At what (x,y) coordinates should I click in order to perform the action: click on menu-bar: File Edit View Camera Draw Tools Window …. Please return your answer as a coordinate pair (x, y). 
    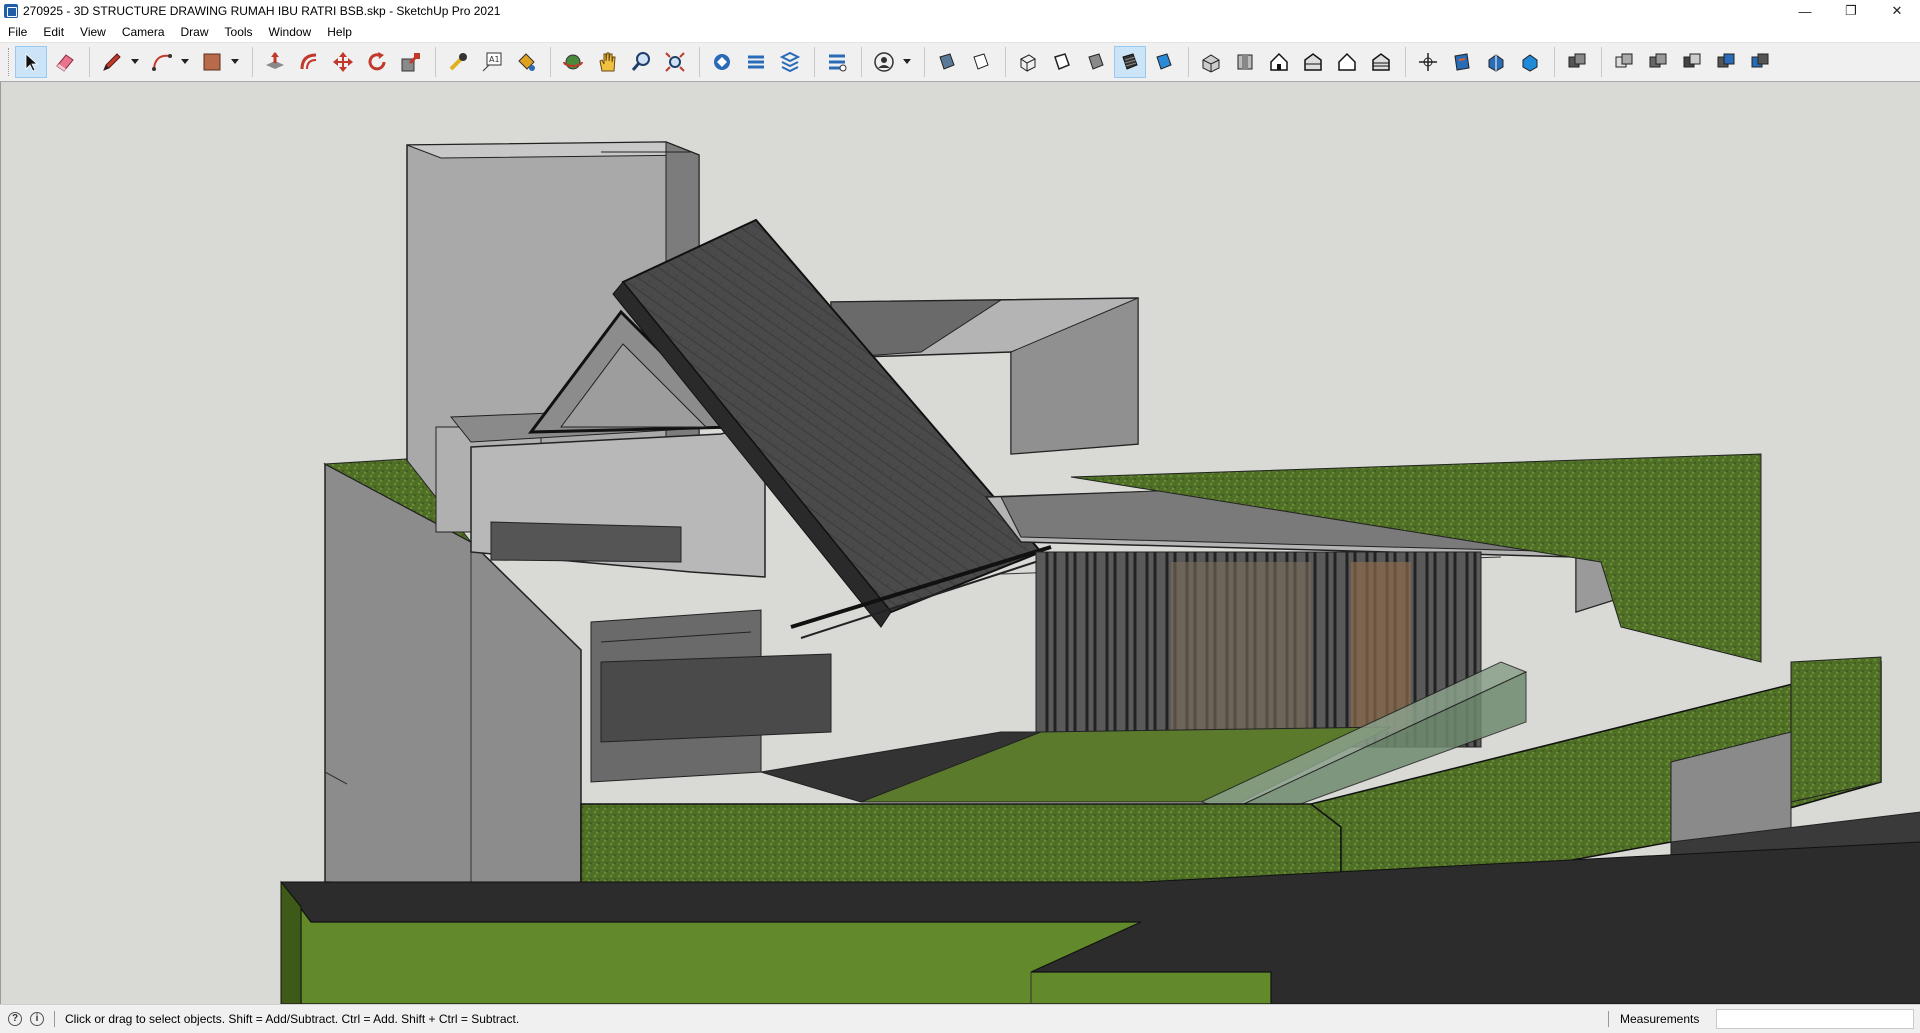
    Looking at the image, I should click on (960, 32).